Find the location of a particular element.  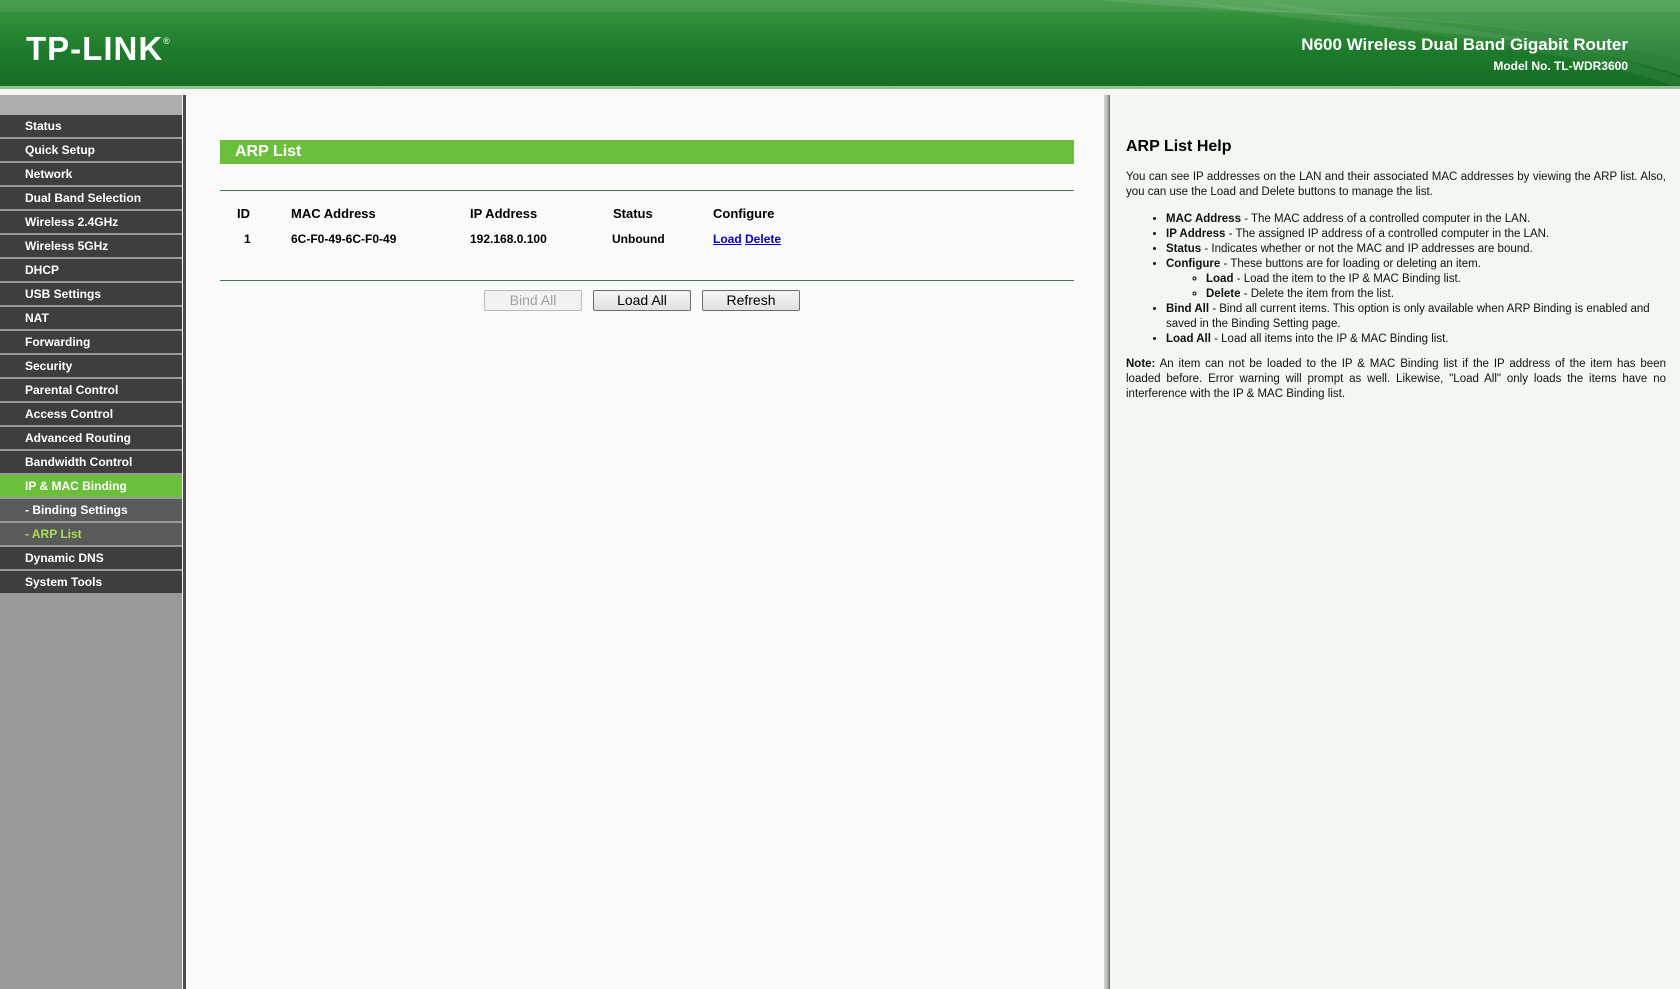

sidebar-item-advanced-routing: Advanced Routing is located at coordinates (91, 438).